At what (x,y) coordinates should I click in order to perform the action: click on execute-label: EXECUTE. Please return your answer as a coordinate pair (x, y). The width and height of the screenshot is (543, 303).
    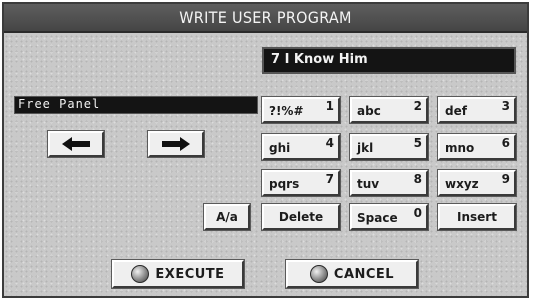
    Looking at the image, I should click on (190, 274).